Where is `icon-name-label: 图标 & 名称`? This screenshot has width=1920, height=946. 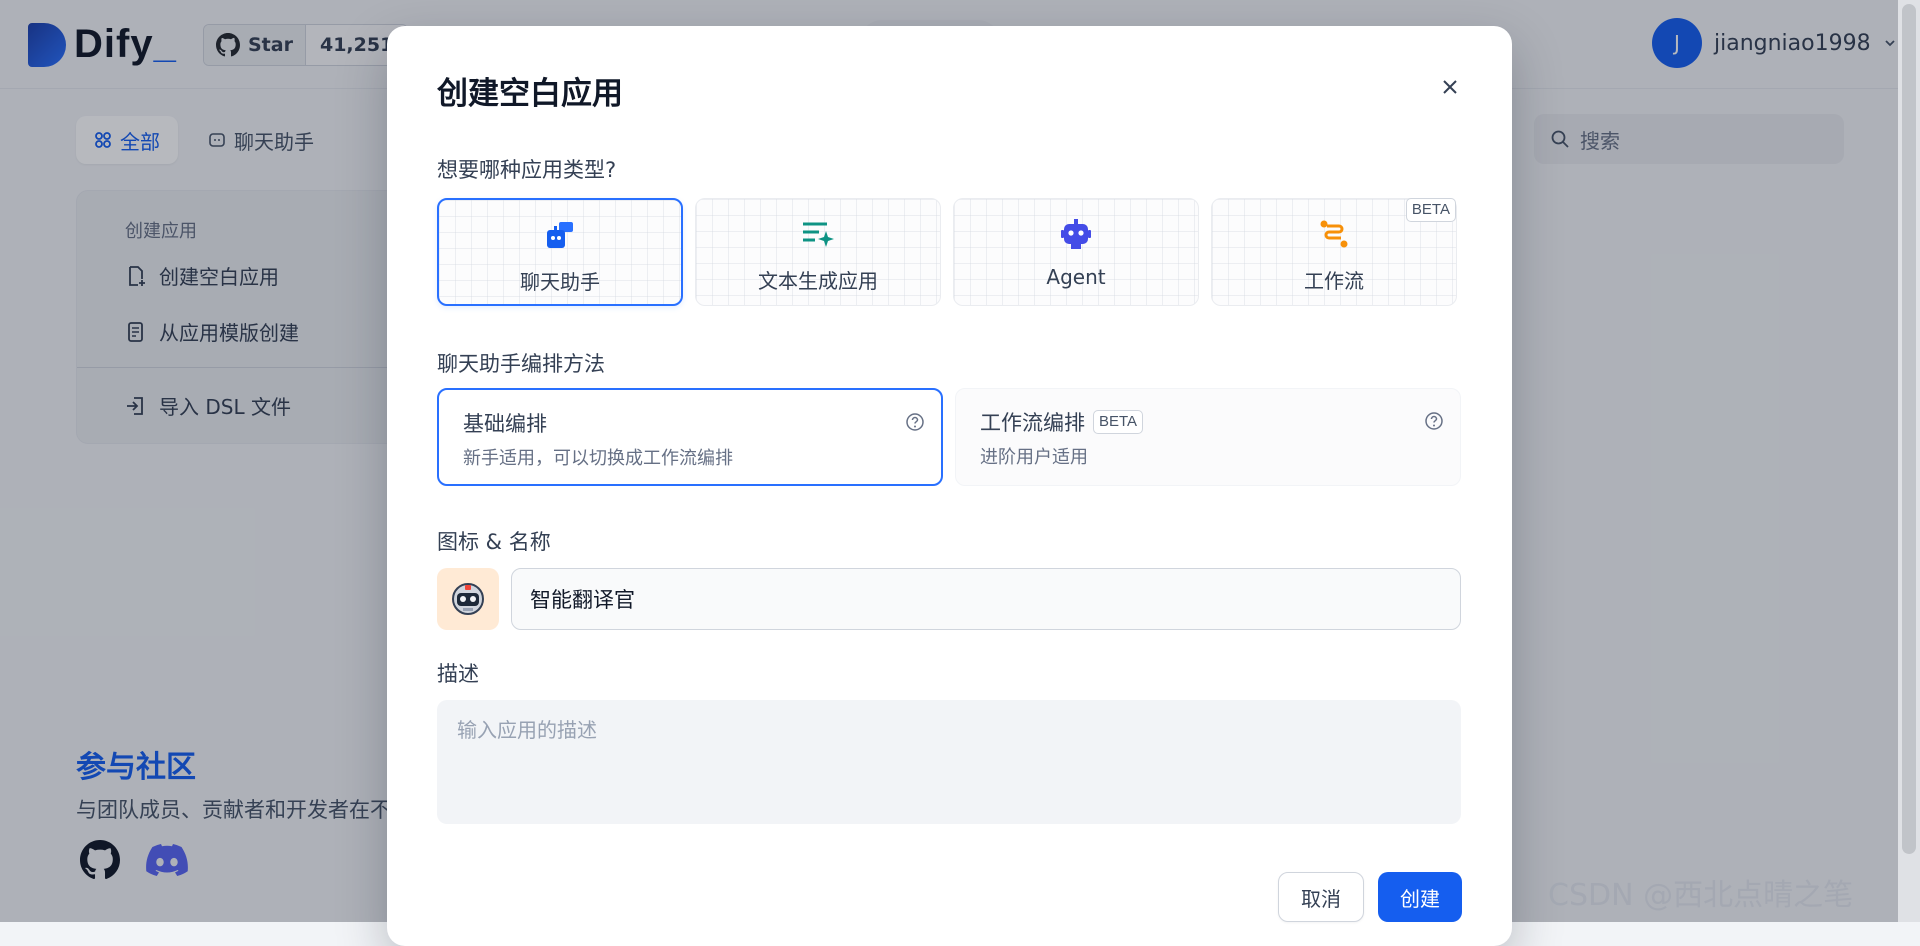 icon-name-label: 图标 & 名称 is located at coordinates (494, 542).